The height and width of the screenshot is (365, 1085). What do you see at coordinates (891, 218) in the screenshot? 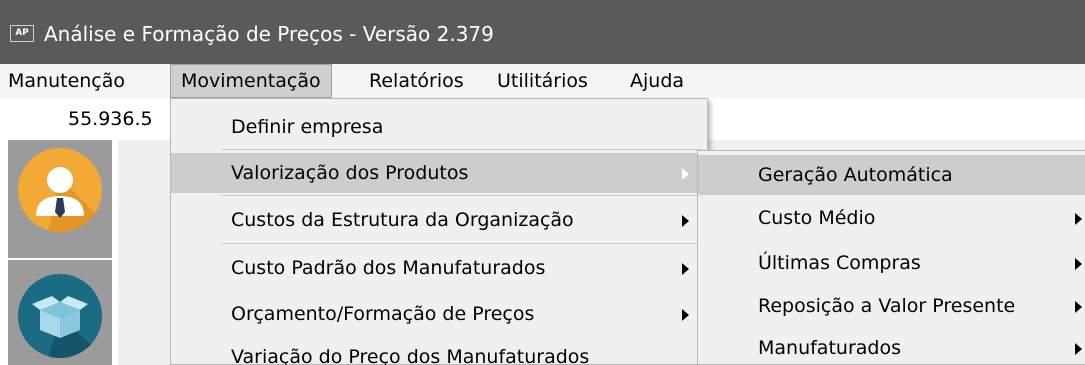
I see `submenu-item-custo-medio: Custo Médio` at bounding box center [891, 218].